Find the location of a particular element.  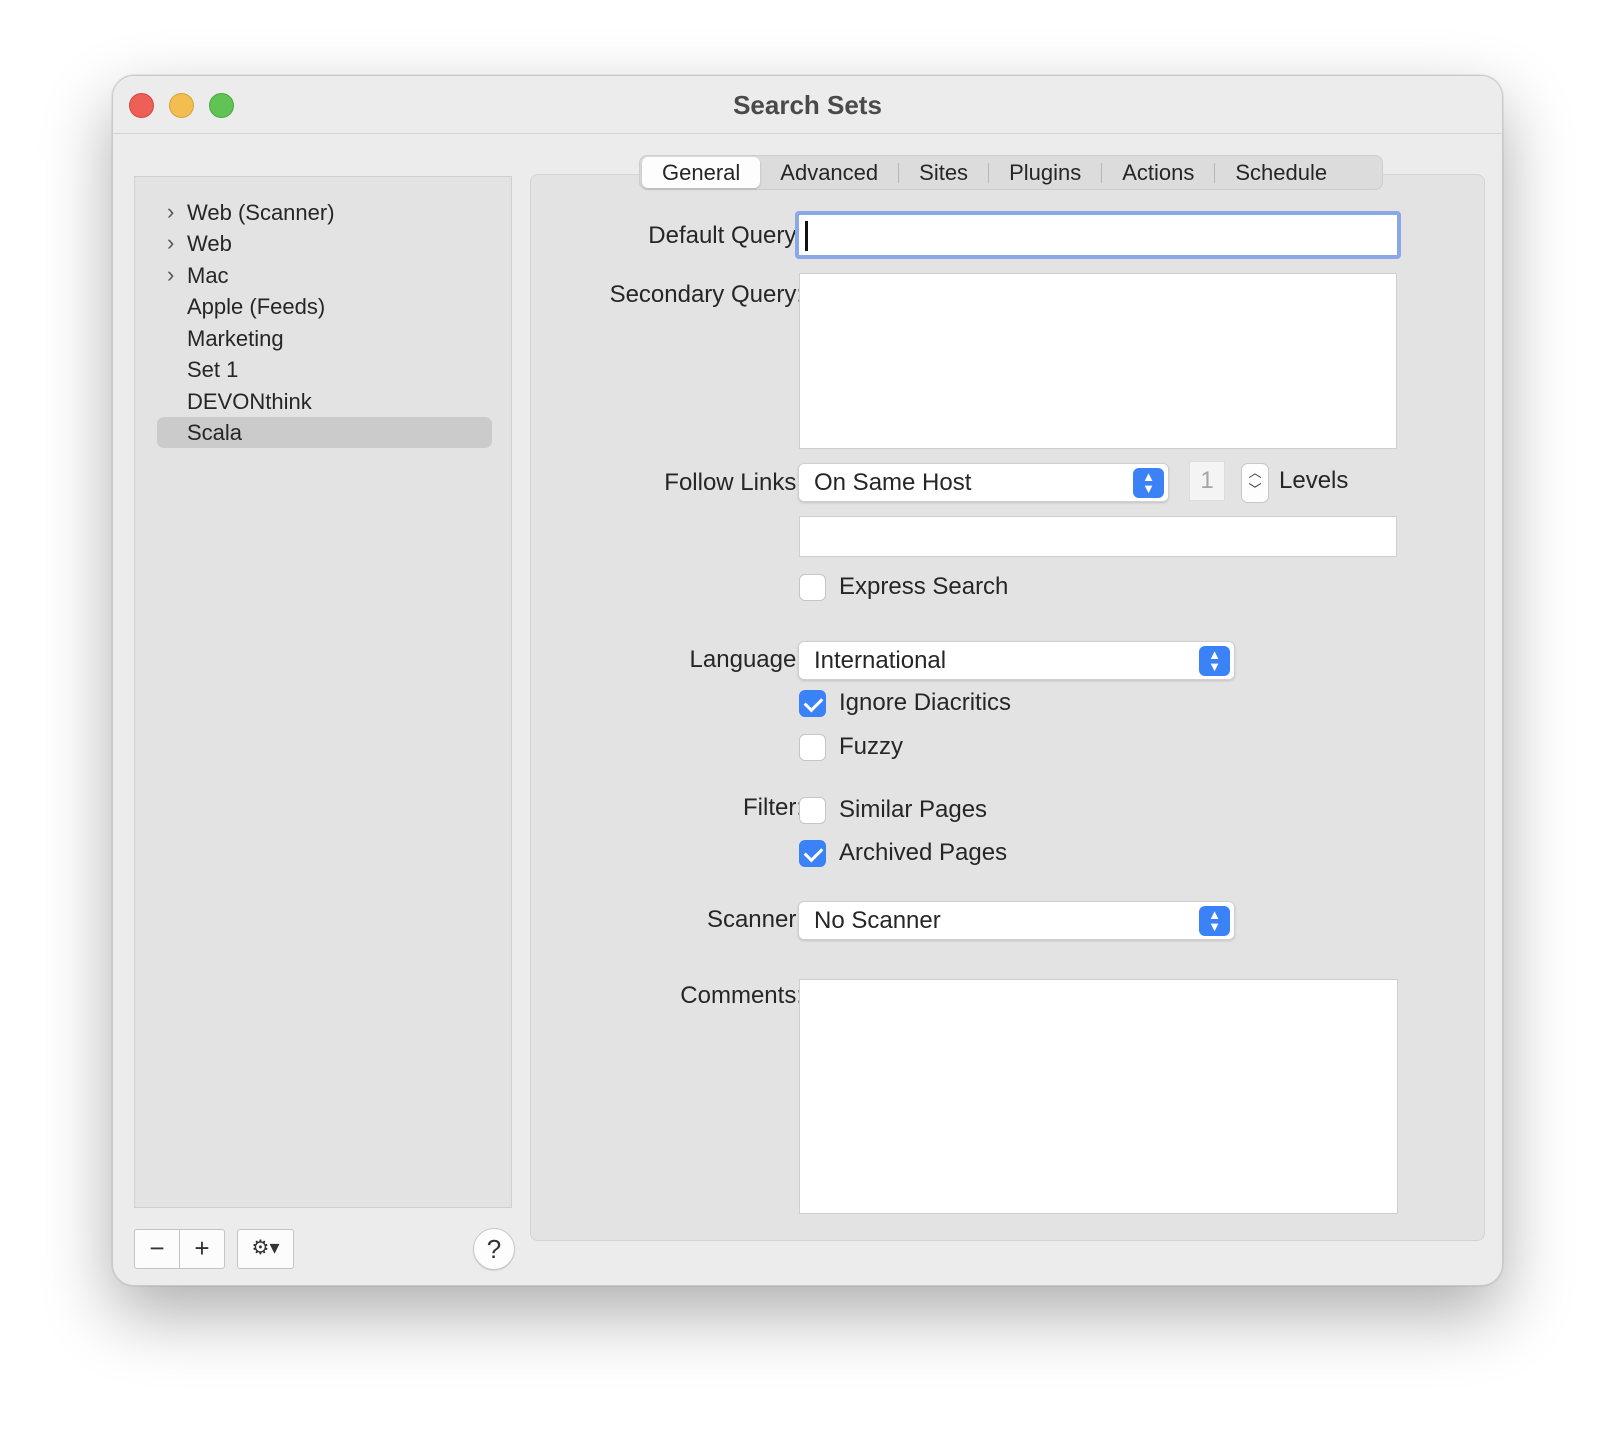

default-query-label: Default Query: is located at coordinates (725, 235).